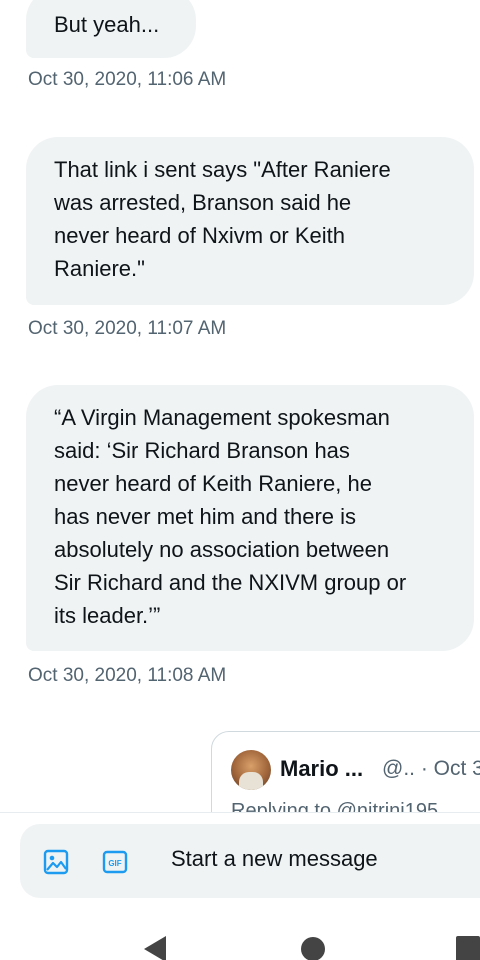  What do you see at coordinates (56, 862) in the screenshot?
I see `image-icon` at bounding box center [56, 862].